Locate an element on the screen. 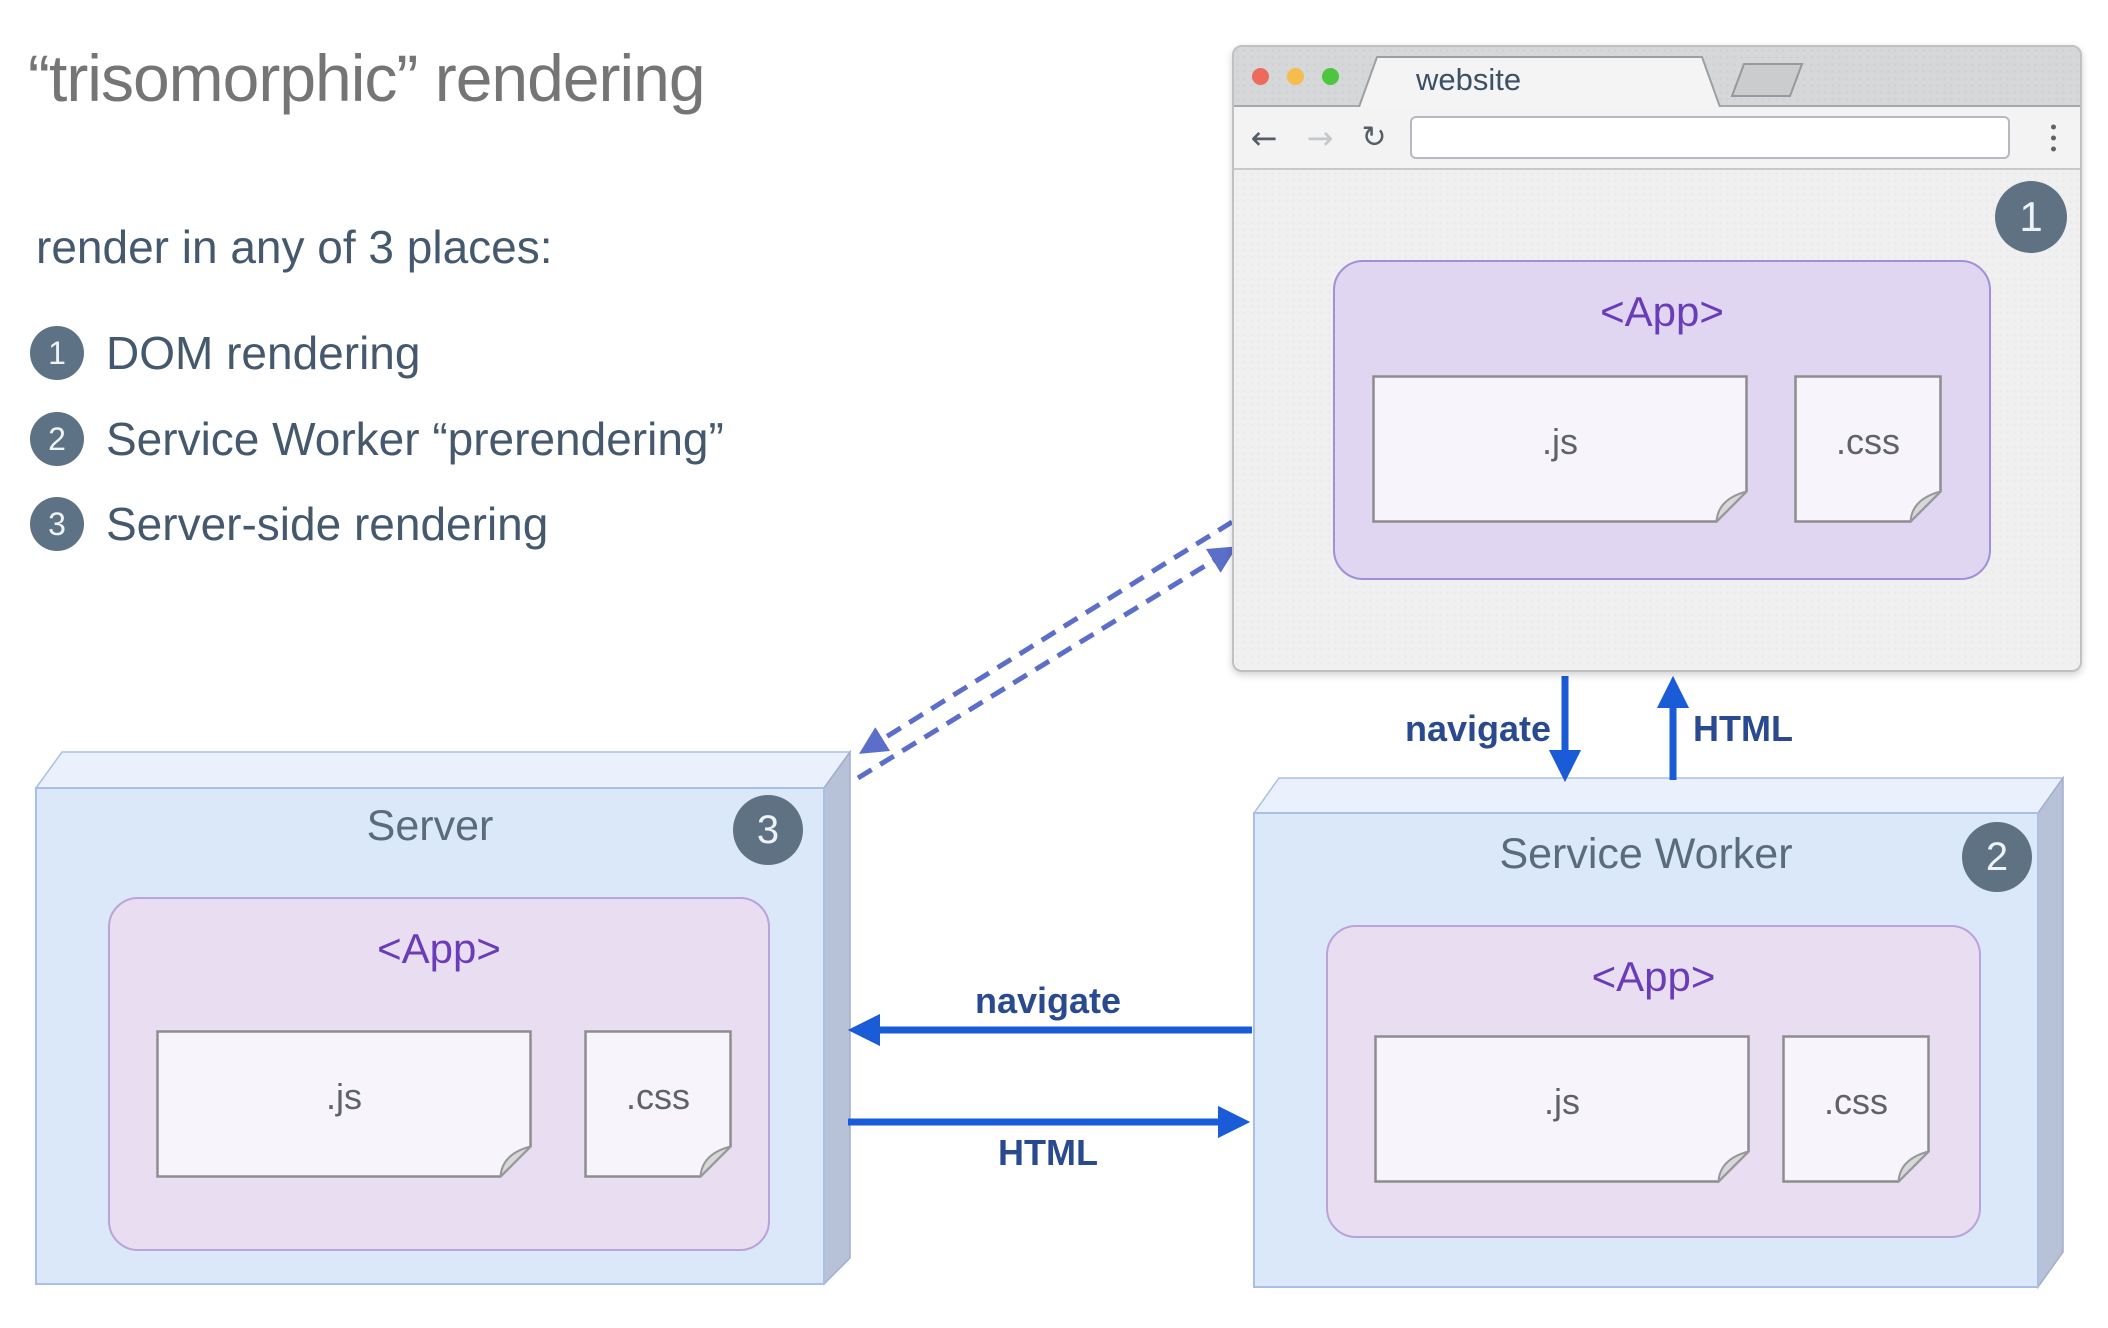 The height and width of the screenshot is (1328, 2108). server-box-top-bevel is located at coordinates (443, 770).